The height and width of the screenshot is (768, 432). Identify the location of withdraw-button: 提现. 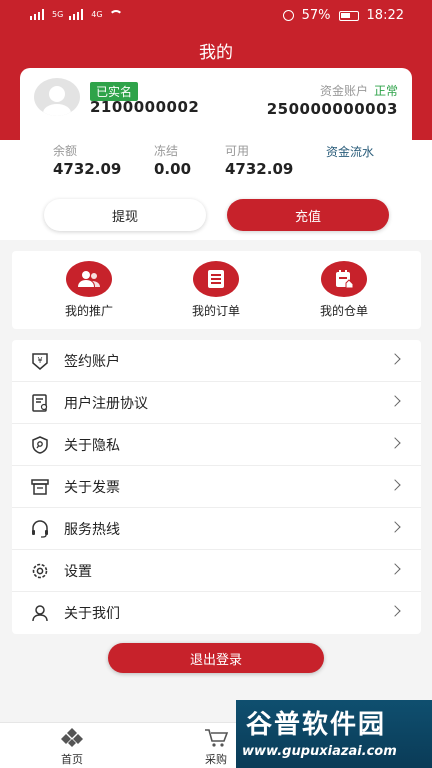
(125, 215).